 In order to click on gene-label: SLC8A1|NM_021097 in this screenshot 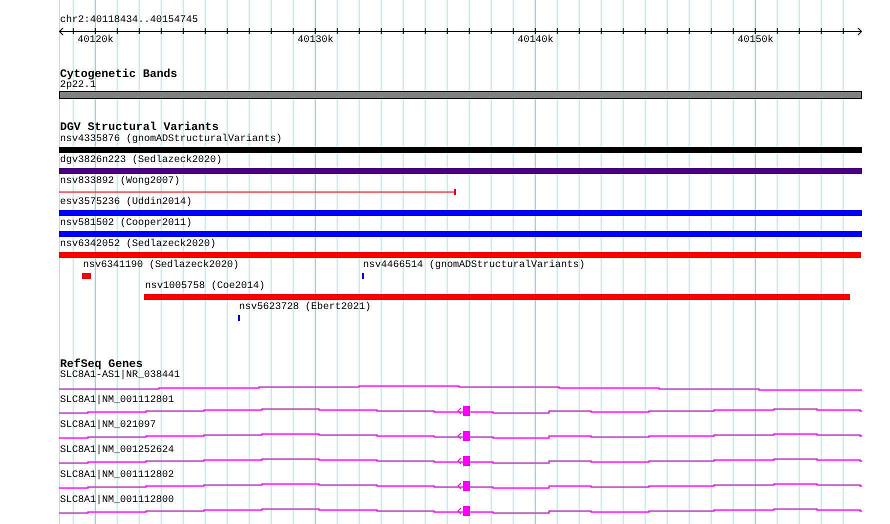, I will do `click(108, 426)`.